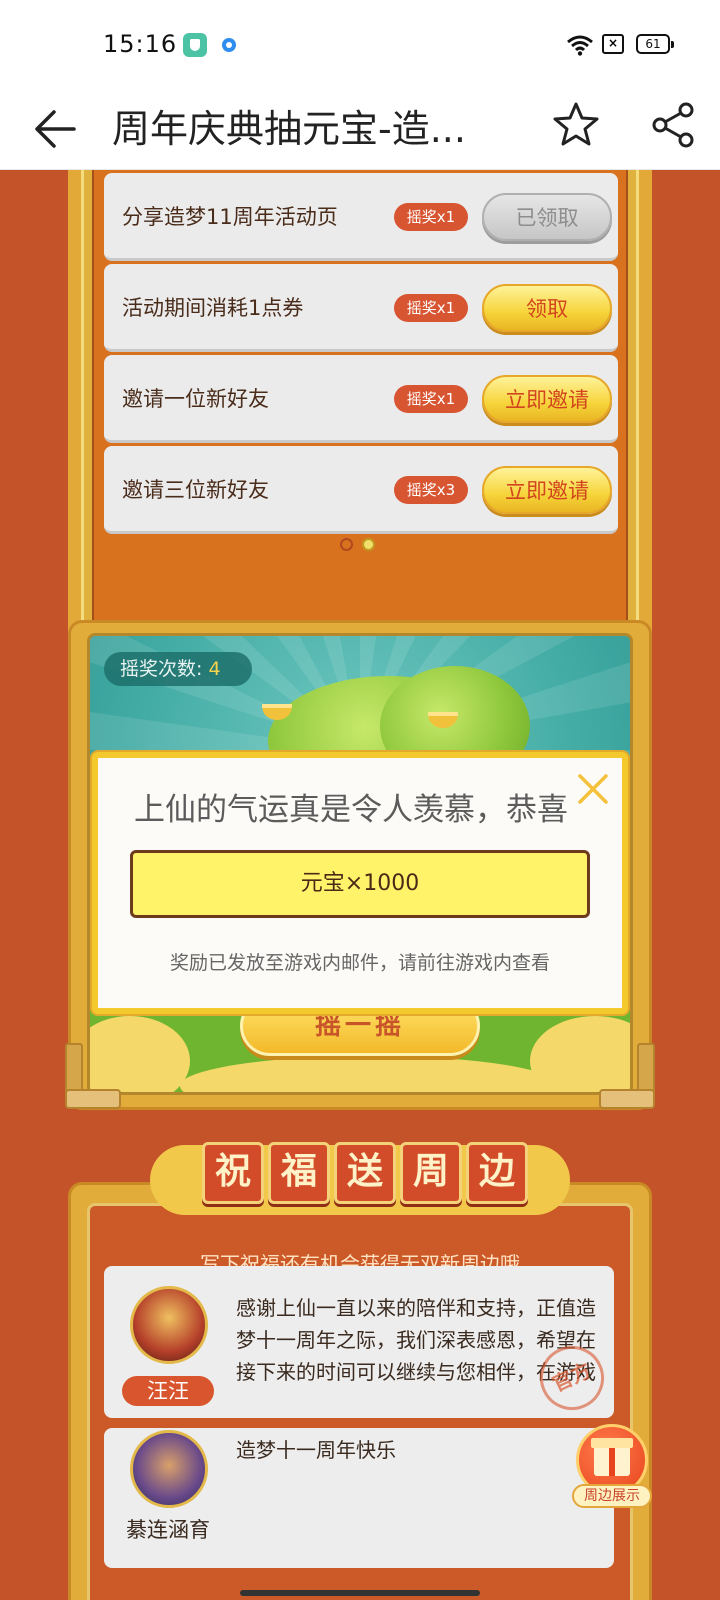  I want to click on banner-char: 周, so click(431, 1173).